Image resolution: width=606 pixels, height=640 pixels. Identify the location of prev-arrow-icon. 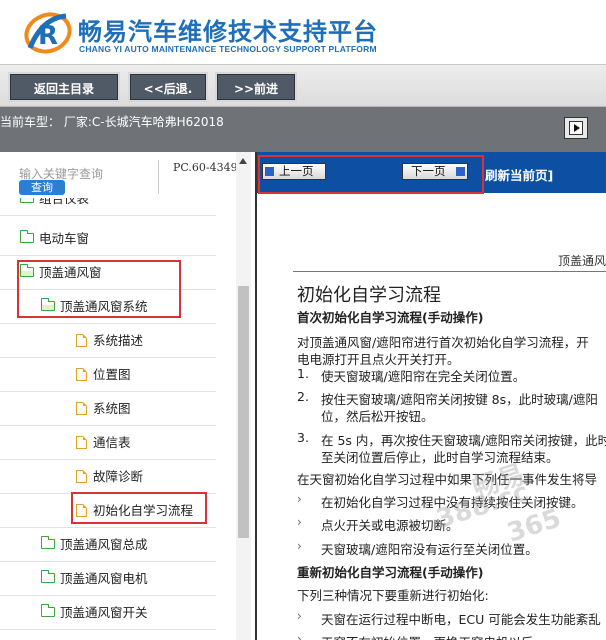
(269, 171).